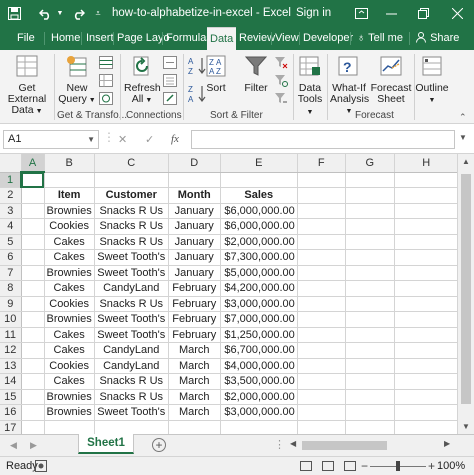 This screenshot has height=475, width=474. What do you see at coordinates (306, 466) in the screenshot?
I see `normal-view-icon` at bounding box center [306, 466].